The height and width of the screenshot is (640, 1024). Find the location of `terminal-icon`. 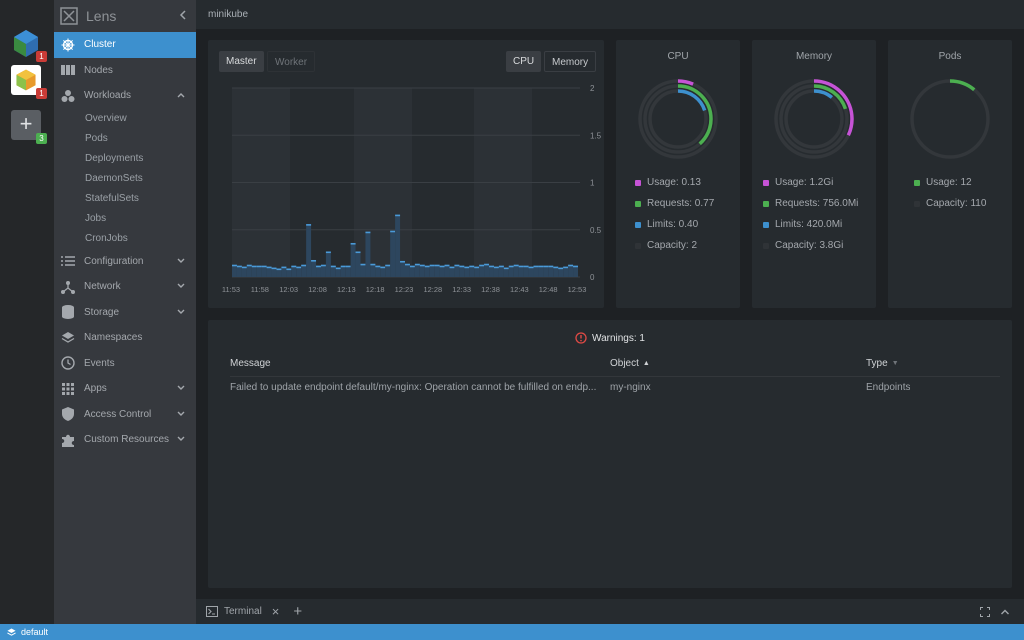

terminal-icon is located at coordinates (212, 611).